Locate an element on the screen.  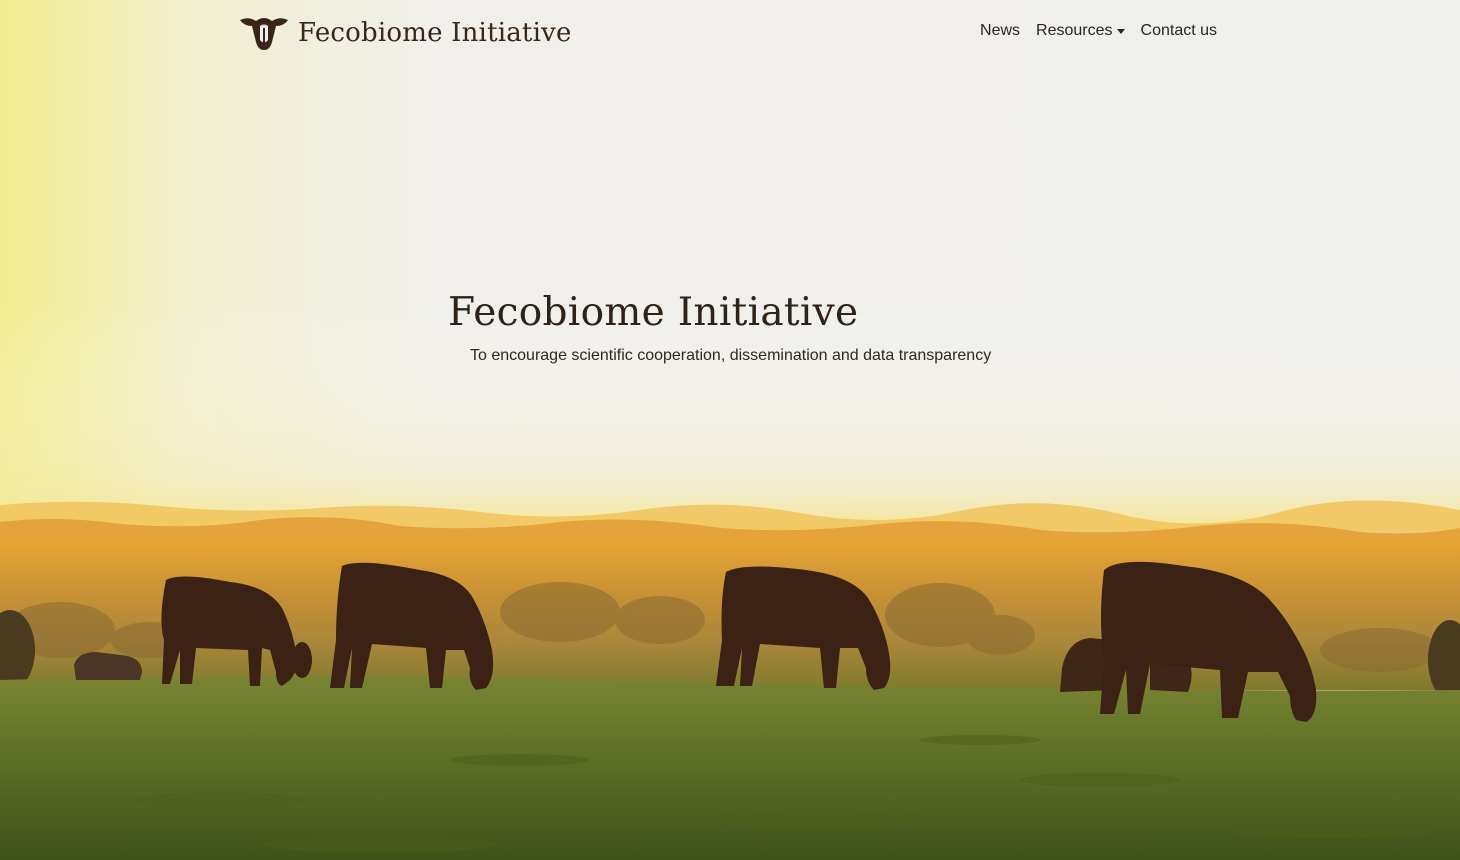
nav-resources-dropdown: Resources is located at coordinates (1080, 31).